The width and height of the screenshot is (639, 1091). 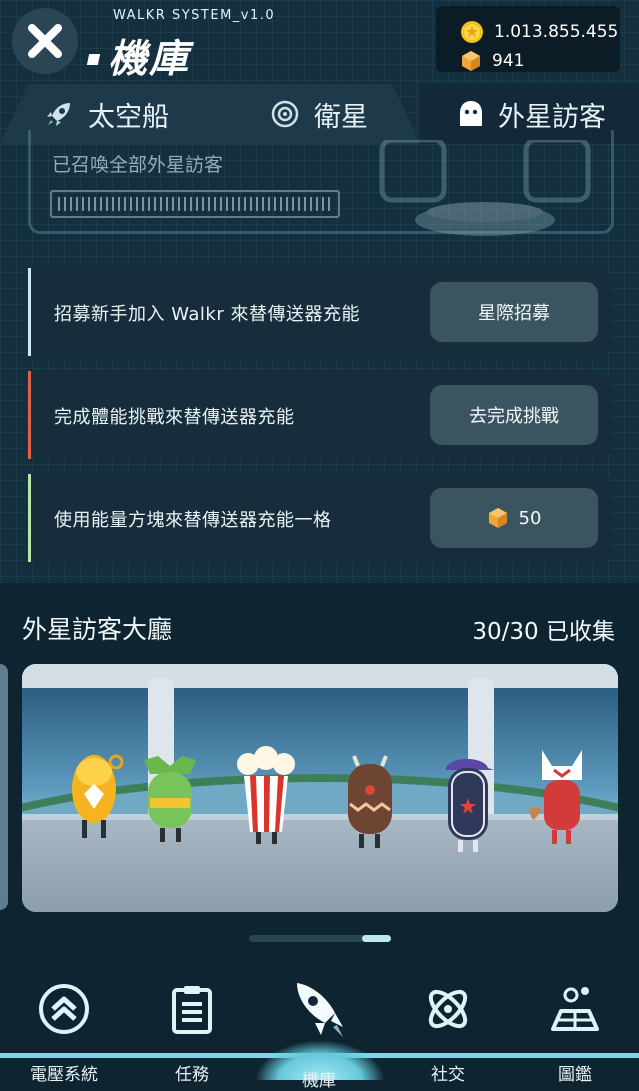 I want to click on button-label: 星際招募, so click(x=514, y=313).